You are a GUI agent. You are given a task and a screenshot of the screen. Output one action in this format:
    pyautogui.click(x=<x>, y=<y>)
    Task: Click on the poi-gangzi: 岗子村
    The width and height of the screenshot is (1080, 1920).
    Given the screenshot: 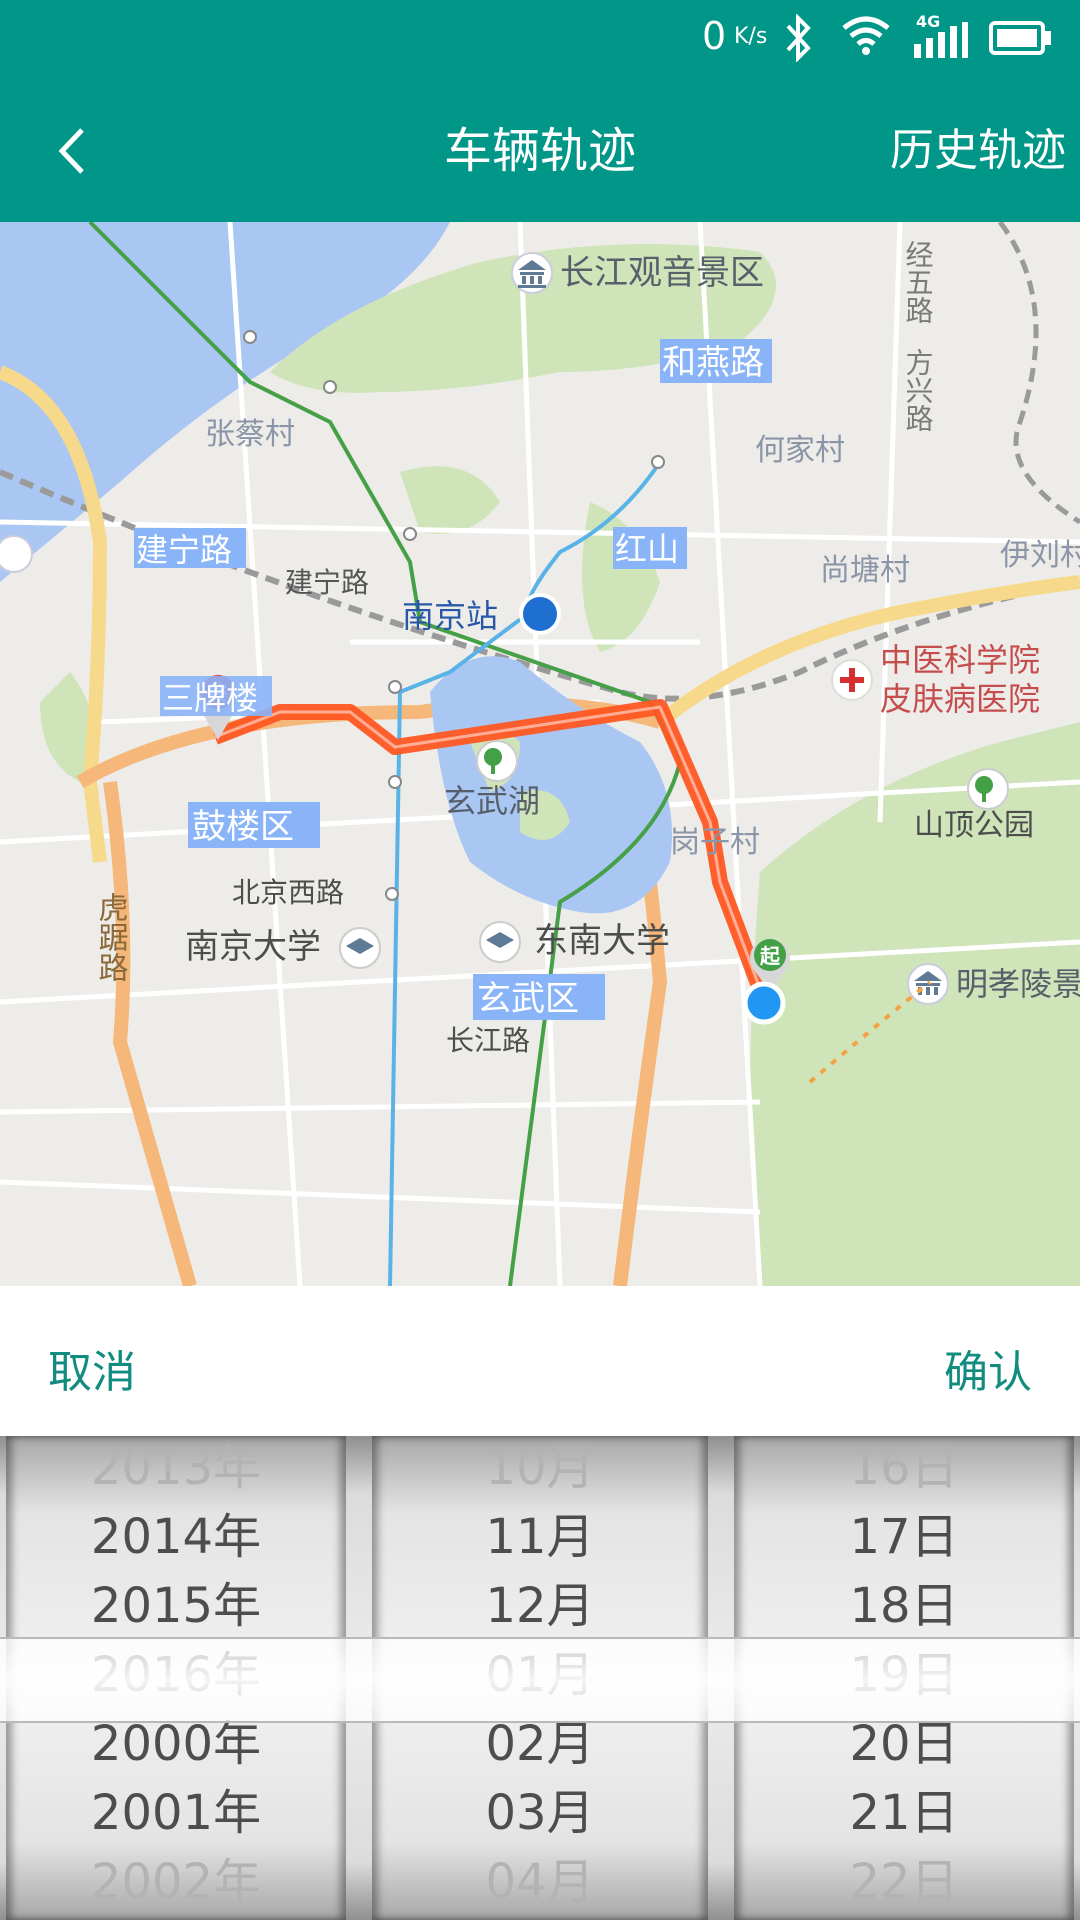 What is the action you would take?
    pyautogui.click(x=715, y=842)
    